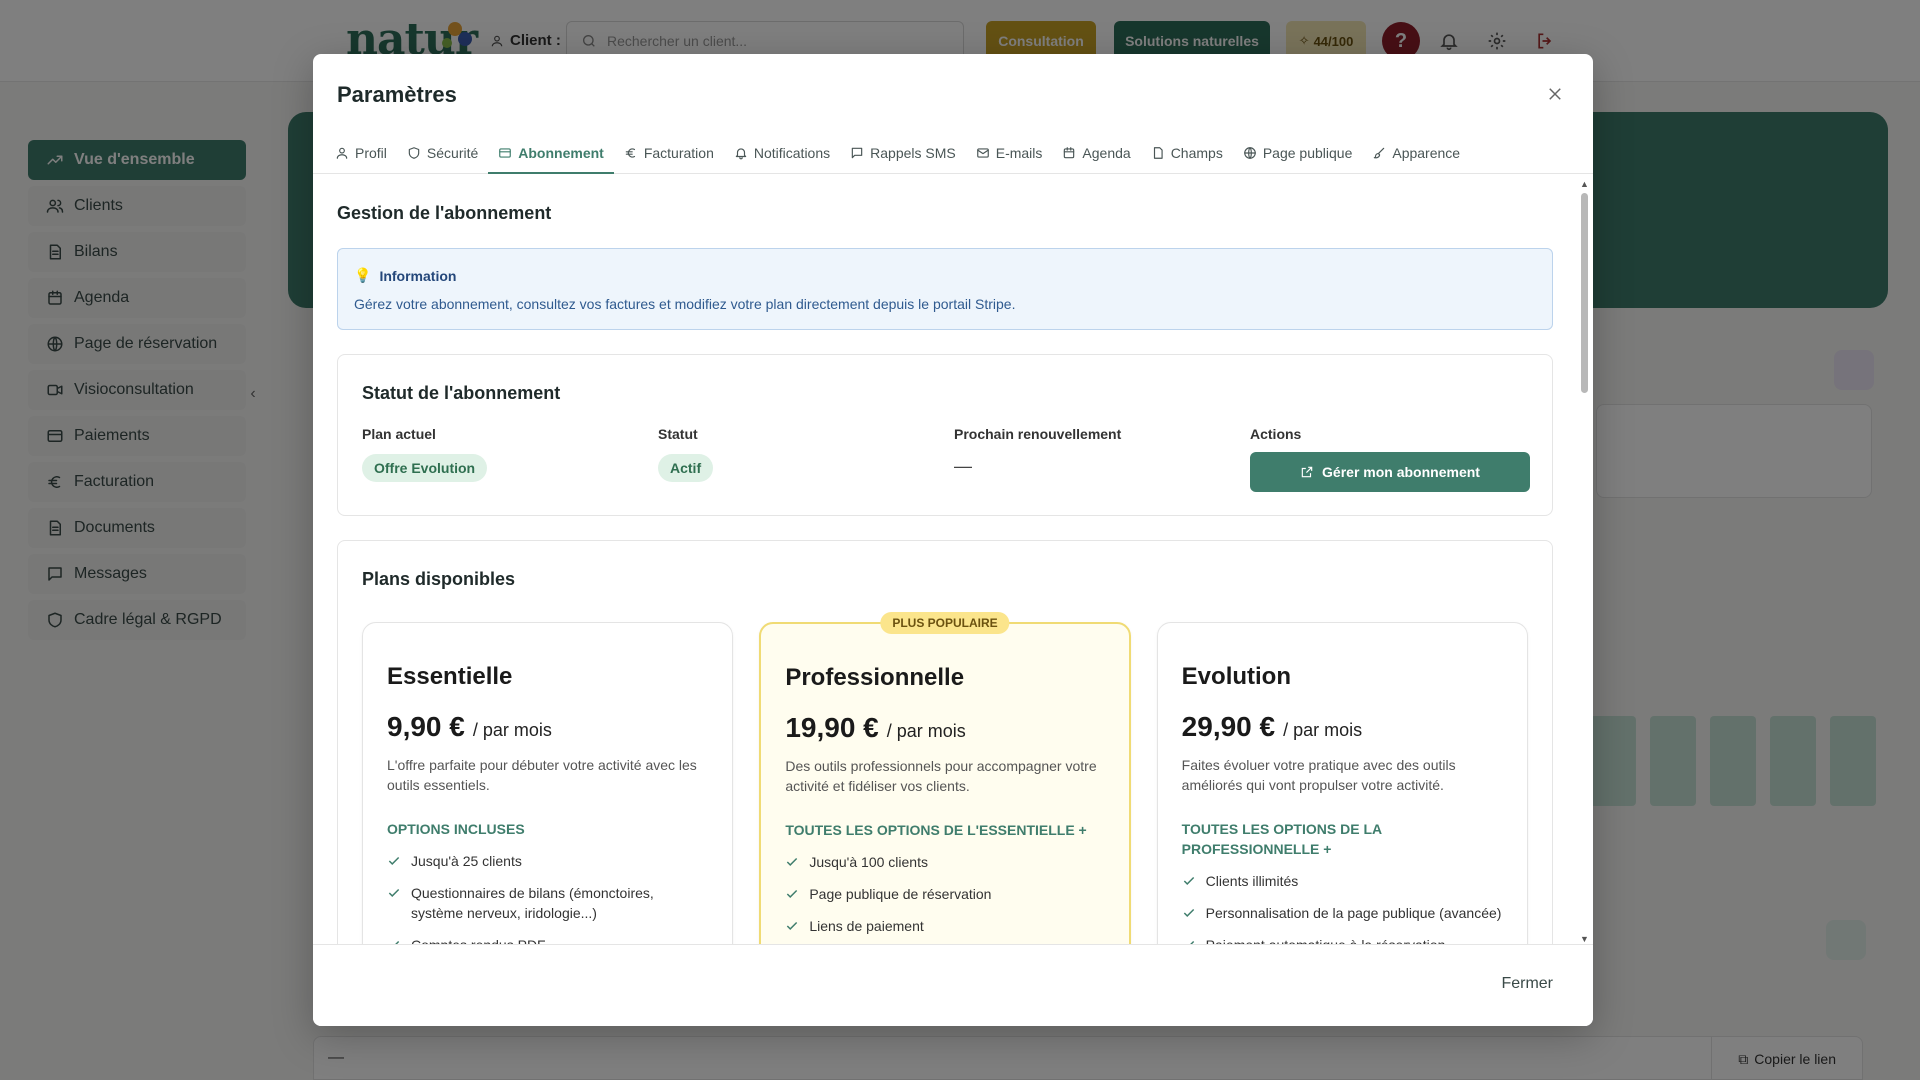 This screenshot has width=1920, height=1080. Describe the element at coordinates (868, 862) in the screenshot. I see `plan-feature-text: Jusqu'à 100 clients` at that location.